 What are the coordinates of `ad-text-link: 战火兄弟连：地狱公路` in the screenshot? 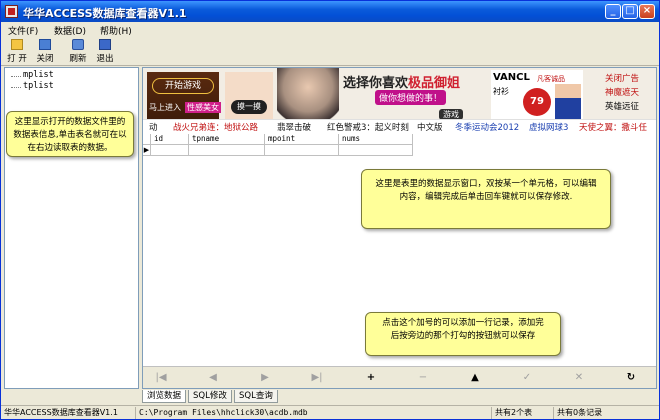 It's located at (215, 126).